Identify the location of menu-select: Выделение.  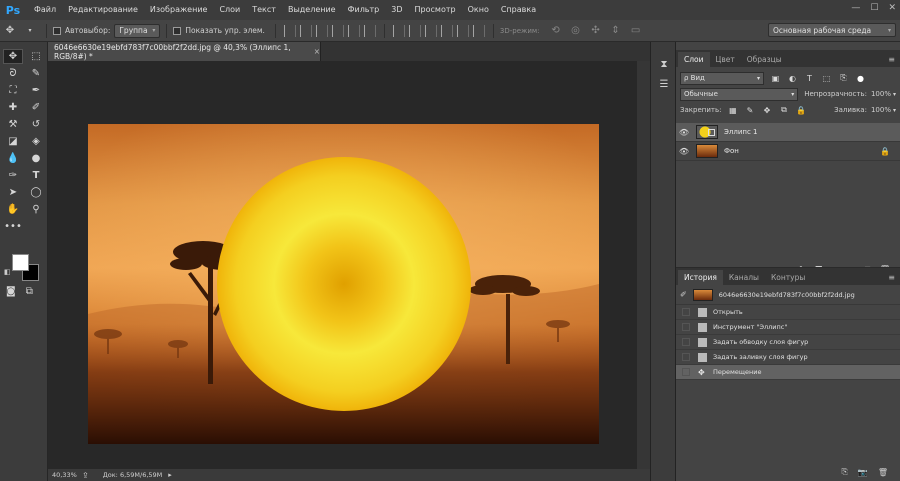
(312, 10).